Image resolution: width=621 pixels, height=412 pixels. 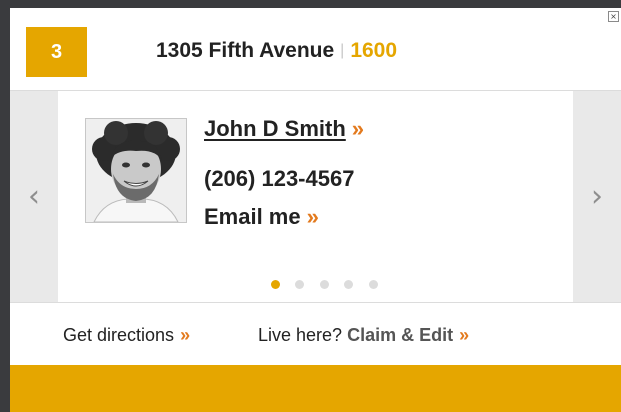 What do you see at coordinates (56, 52) in the screenshot?
I see `listing-number-badge: 3` at bounding box center [56, 52].